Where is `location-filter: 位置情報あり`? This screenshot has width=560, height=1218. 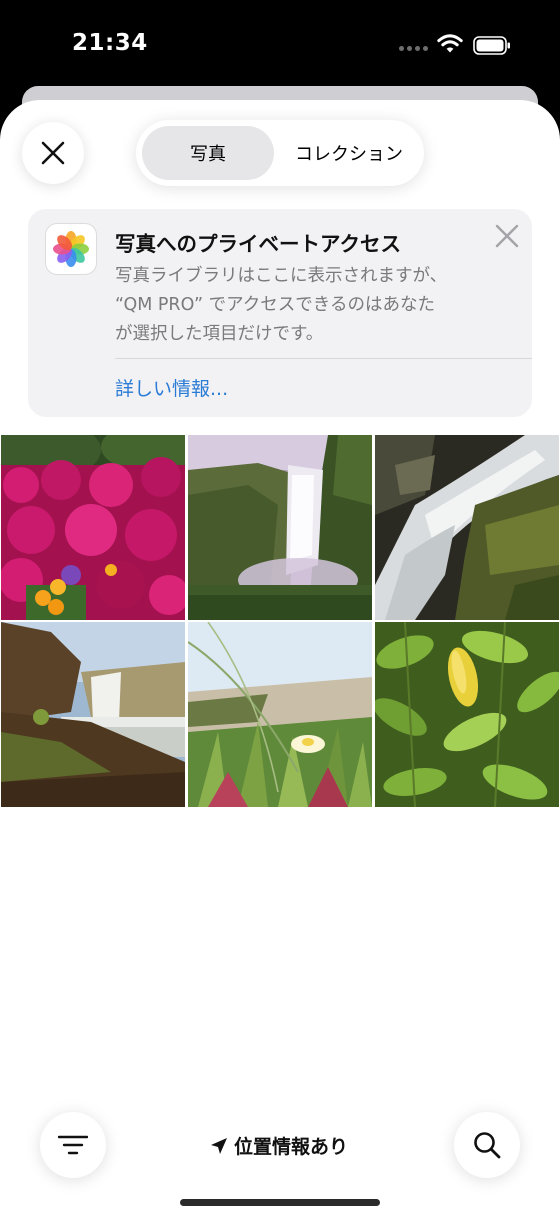 location-filter: 位置情報あり is located at coordinates (279, 1145).